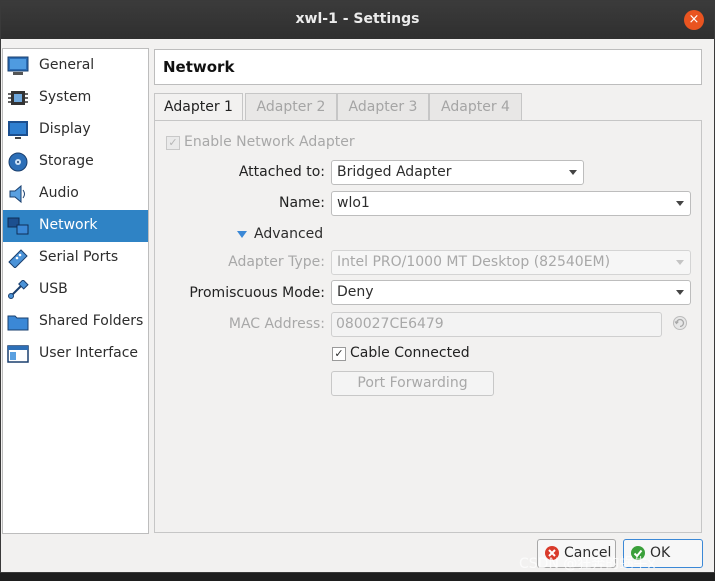  I want to click on sidebar-item-label: Display, so click(65, 129).